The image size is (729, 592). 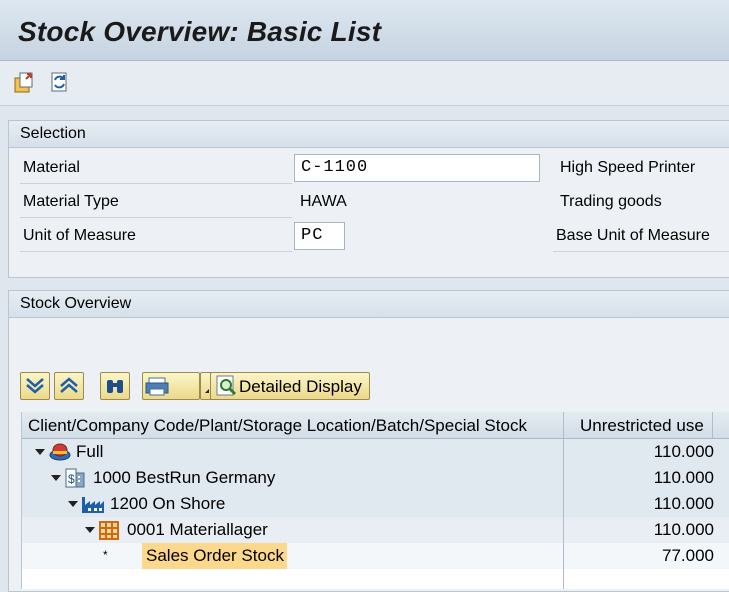 I want to click on collapse-icon, so click(x=69, y=385).